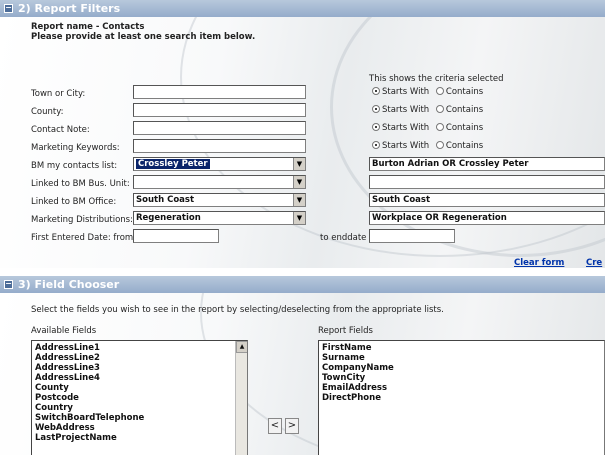  What do you see at coordinates (88, 27) in the screenshot?
I see `report-name: Report name - Contacts` at bounding box center [88, 27].